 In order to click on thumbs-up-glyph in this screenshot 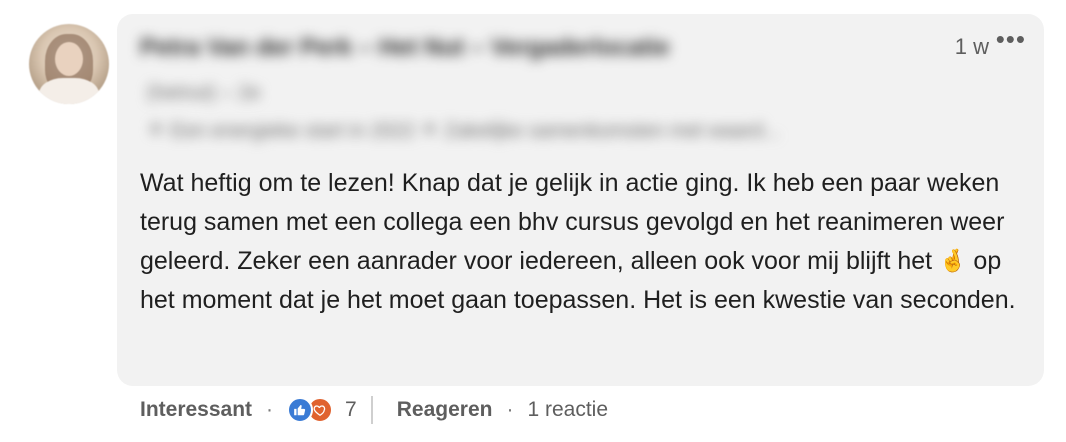, I will do `click(300, 410)`.